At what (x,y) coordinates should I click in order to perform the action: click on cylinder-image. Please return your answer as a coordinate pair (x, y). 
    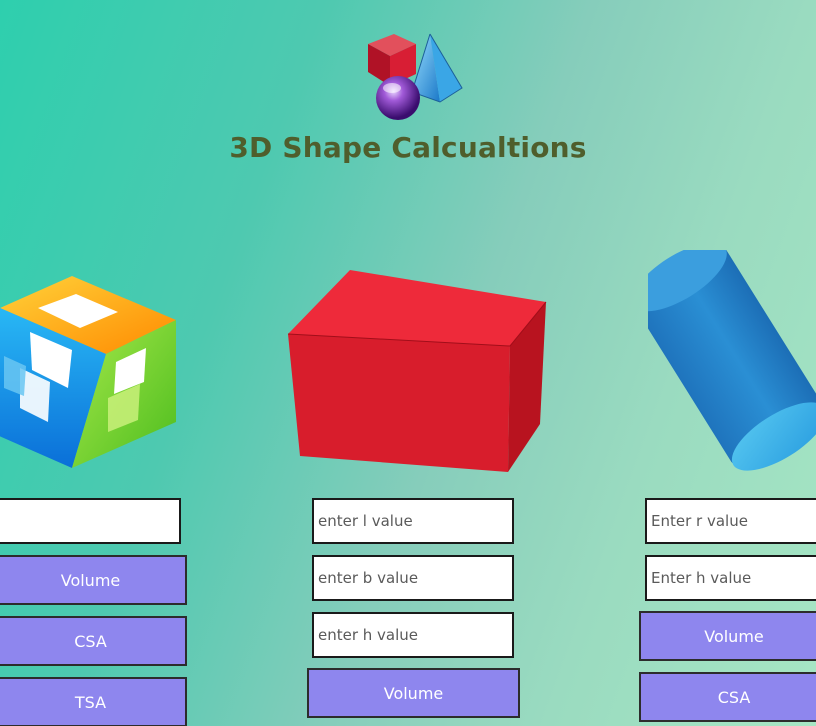
    Looking at the image, I should click on (732, 360).